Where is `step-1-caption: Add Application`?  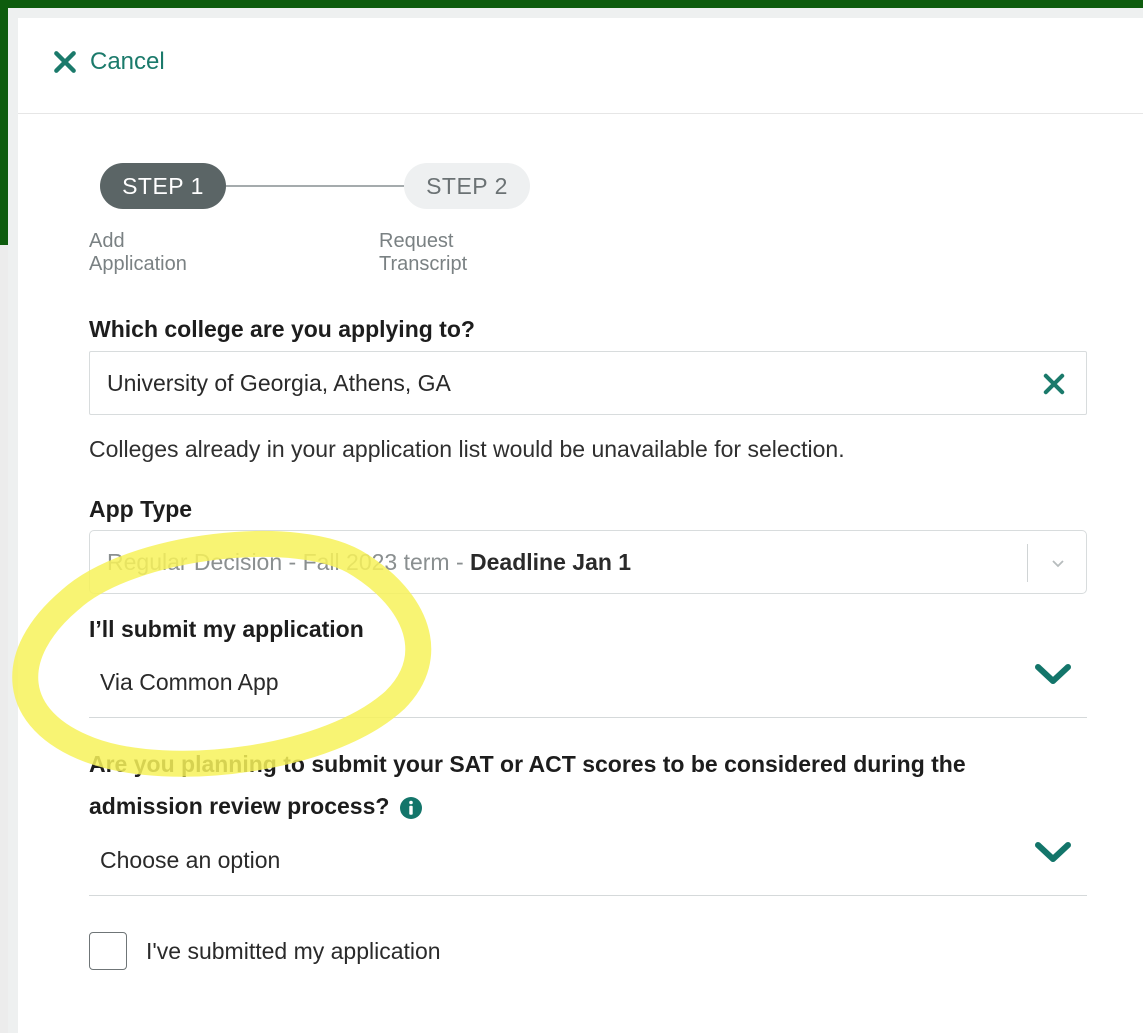 step-1-caption: Add Application is located at coordinates (138, 252).